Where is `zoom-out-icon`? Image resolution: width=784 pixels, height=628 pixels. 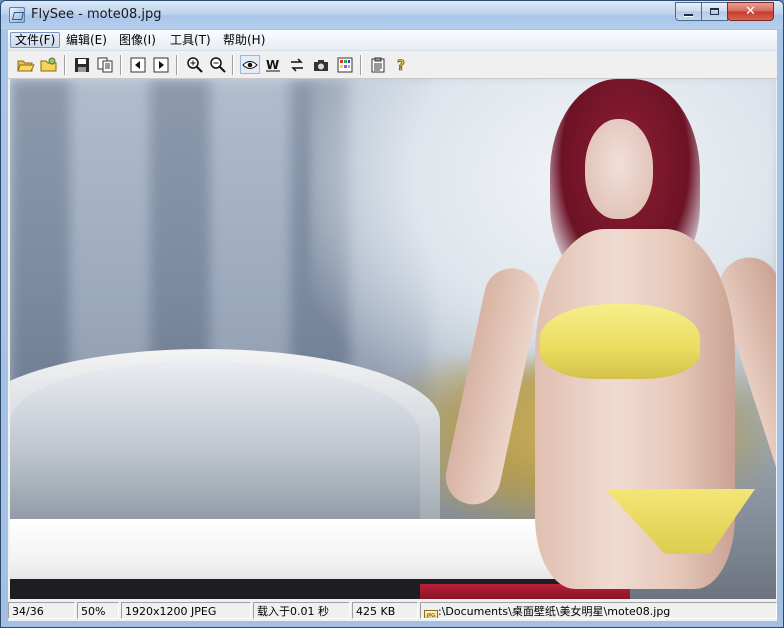 zoom-out-icon is located at coordinates (217, 64).